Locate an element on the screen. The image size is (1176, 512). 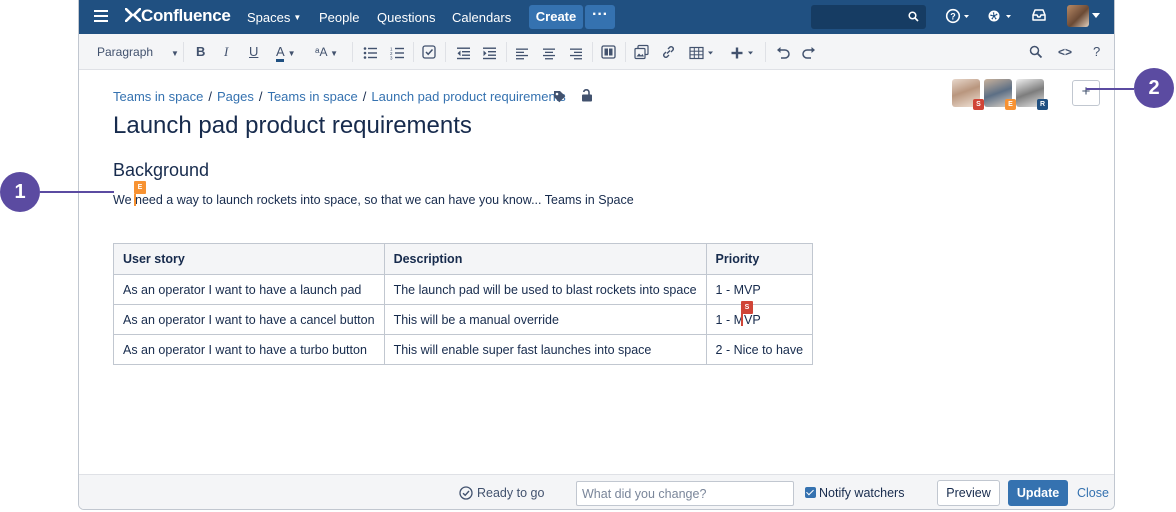
gear-icon is located at coordinates (1000, 16).